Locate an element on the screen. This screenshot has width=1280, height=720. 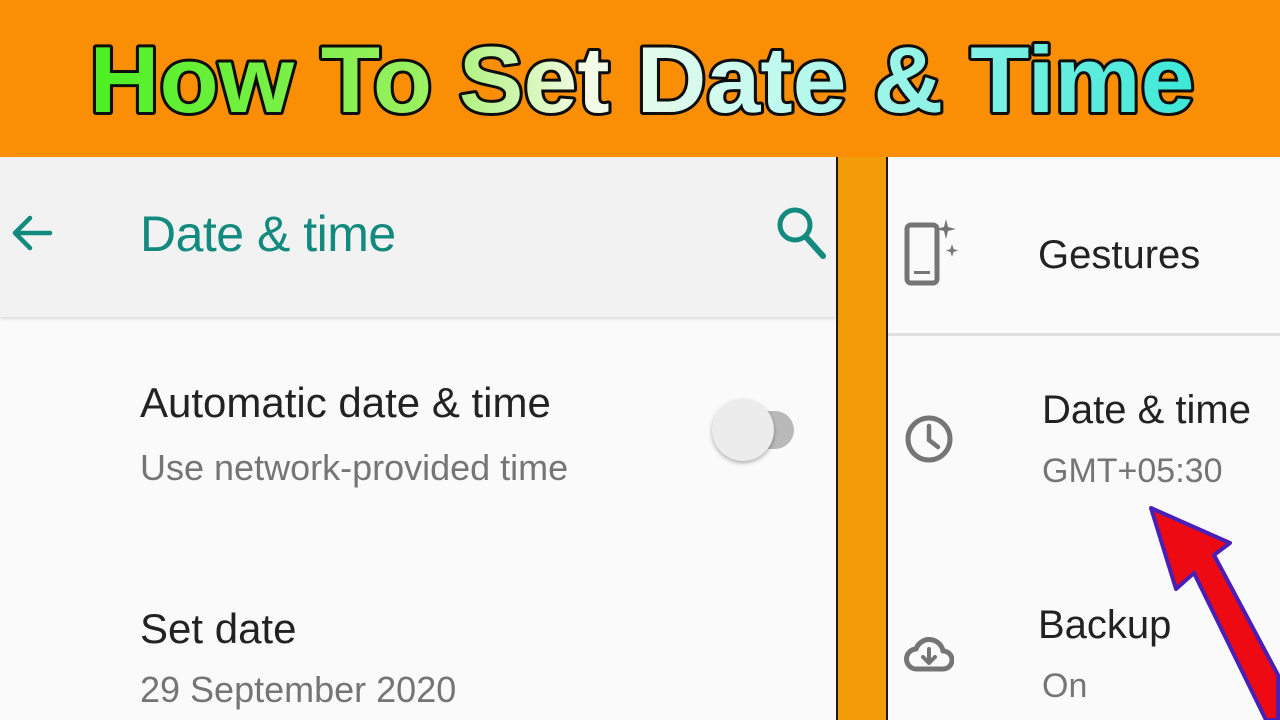
banner-title: How To Set Date & Time is located at coordinates (642, 79).